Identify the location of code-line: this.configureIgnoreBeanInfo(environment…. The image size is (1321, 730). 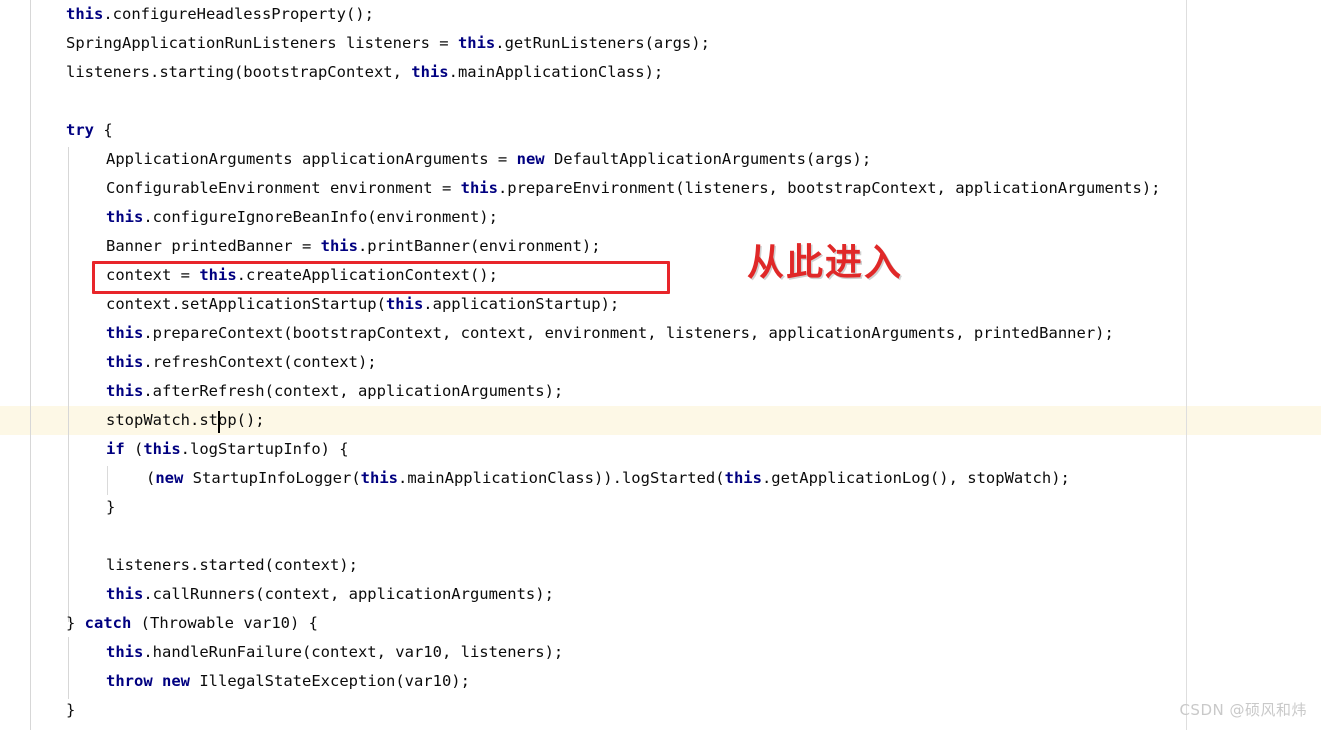
(302, 217).